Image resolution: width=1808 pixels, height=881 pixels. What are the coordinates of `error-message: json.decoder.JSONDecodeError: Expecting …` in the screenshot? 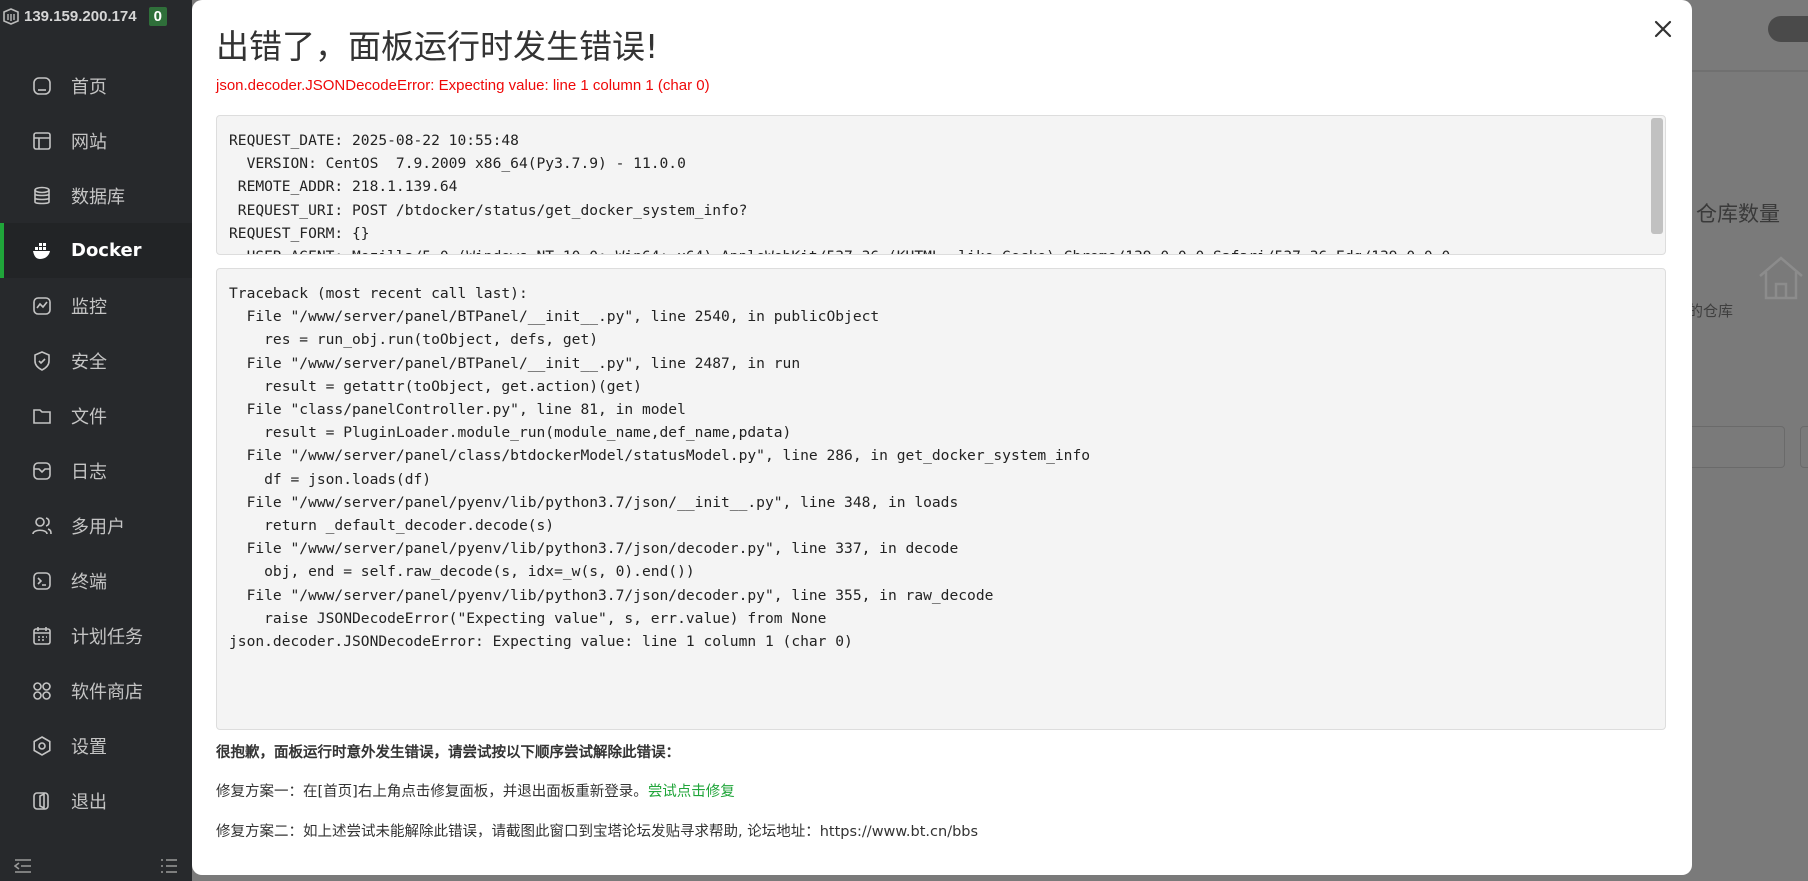 It's located at (463, 85).